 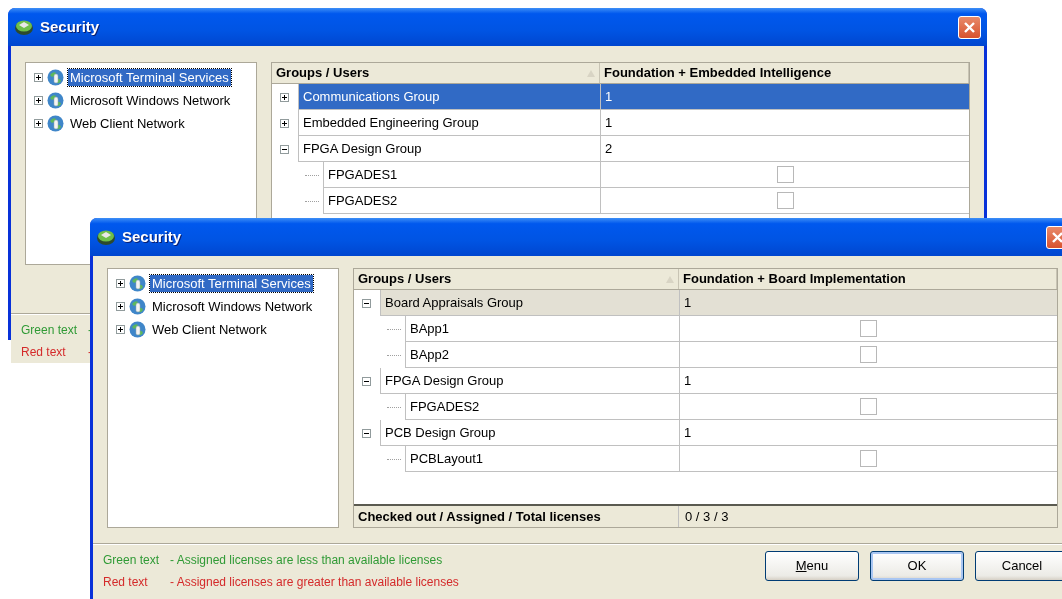 What do you see at coordinates (707, 516) in the screenshot?
I see `footer-value: 0 / 3 / 3` at bounding box center [707, 516].